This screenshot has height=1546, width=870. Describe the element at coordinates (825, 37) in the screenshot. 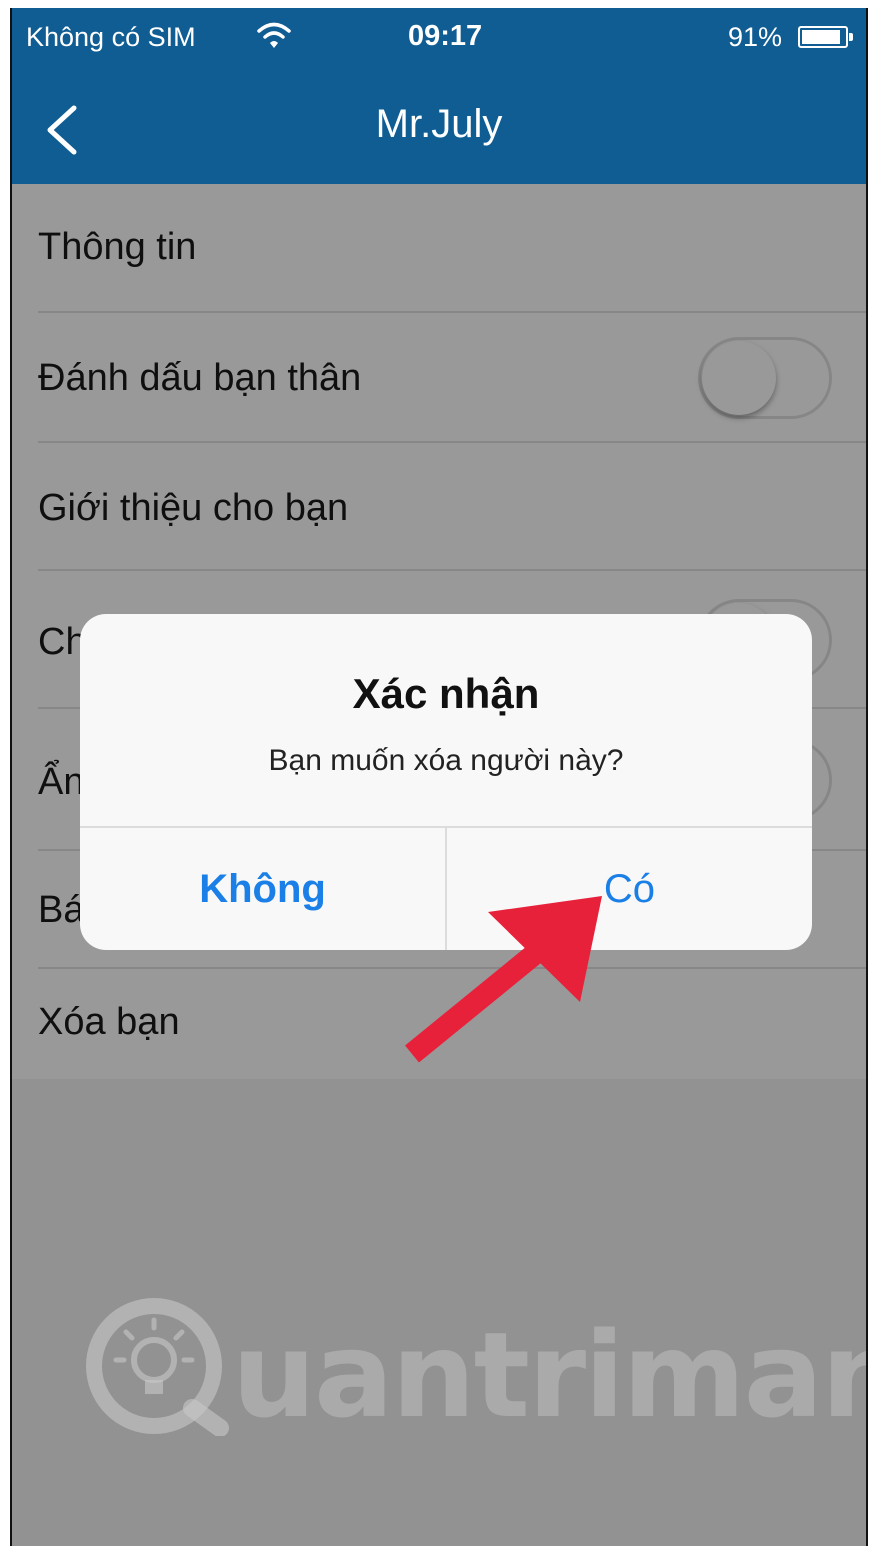

I see `battery-icon` at that location.